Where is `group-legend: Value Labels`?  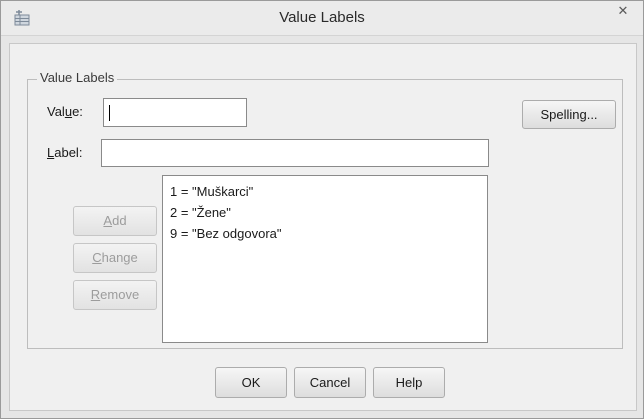
group-legend: Value Labels is located at coordinates (77, 77).